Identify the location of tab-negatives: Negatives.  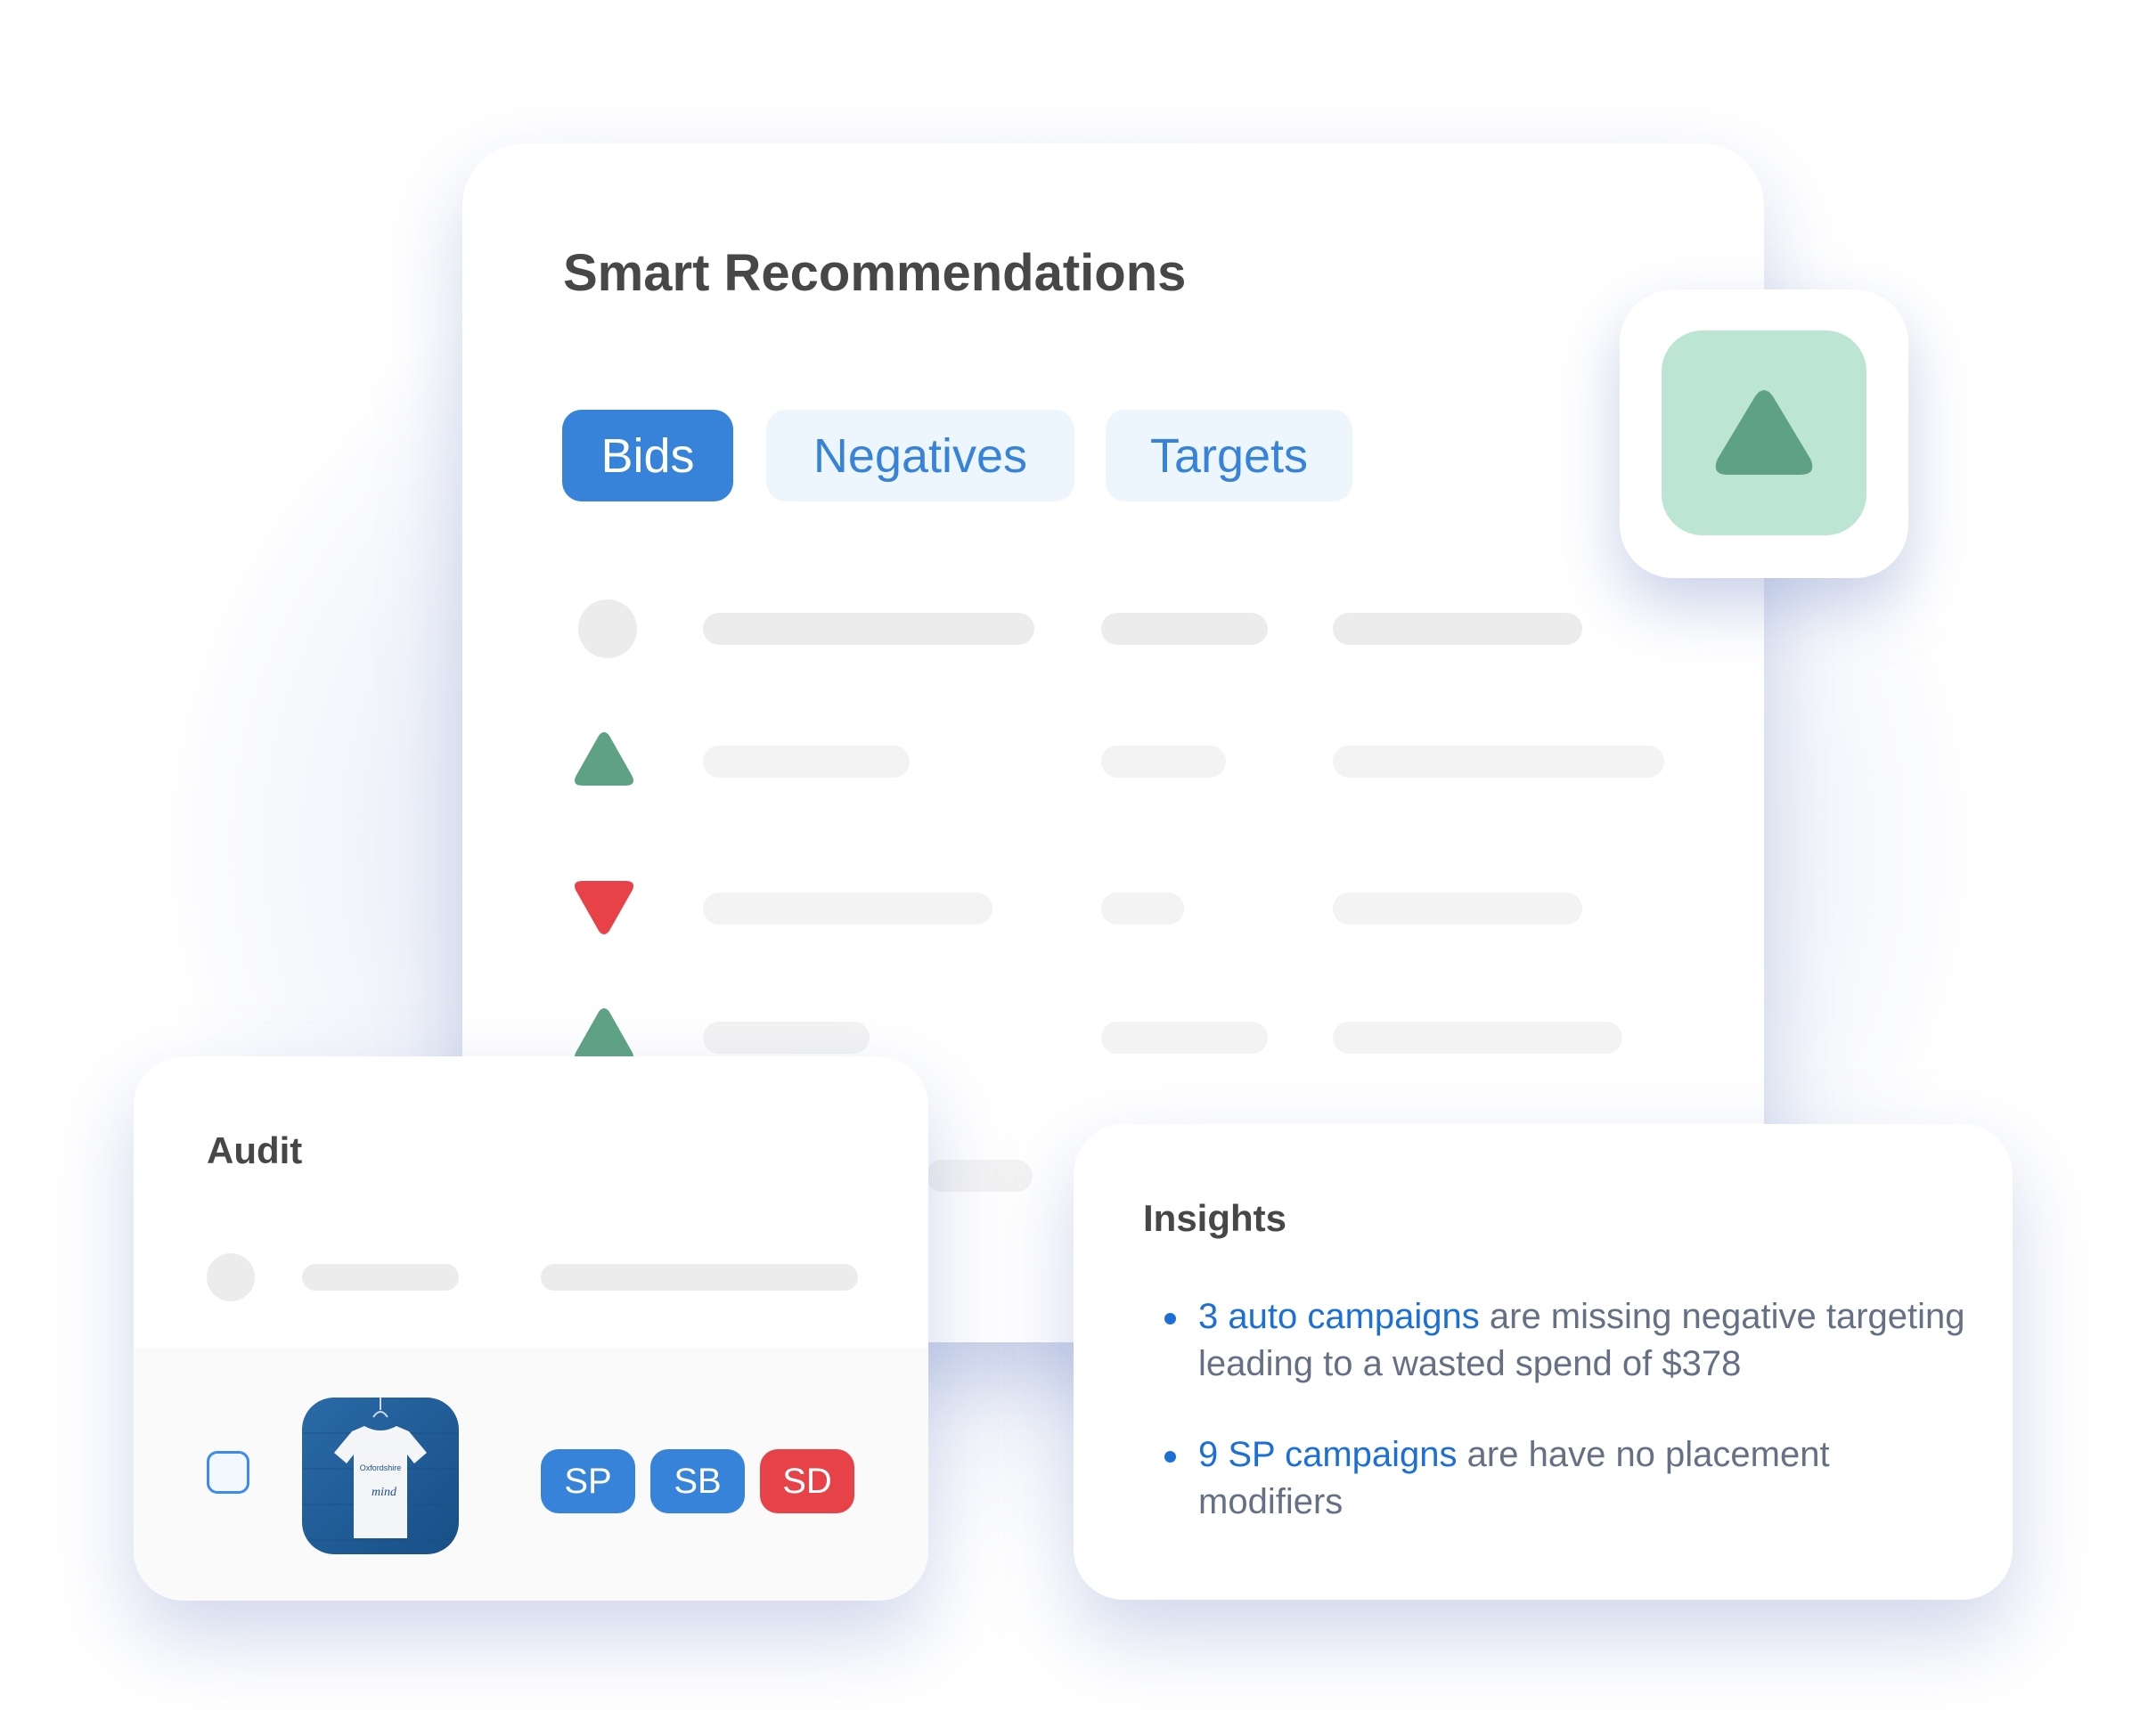
(920, 456).